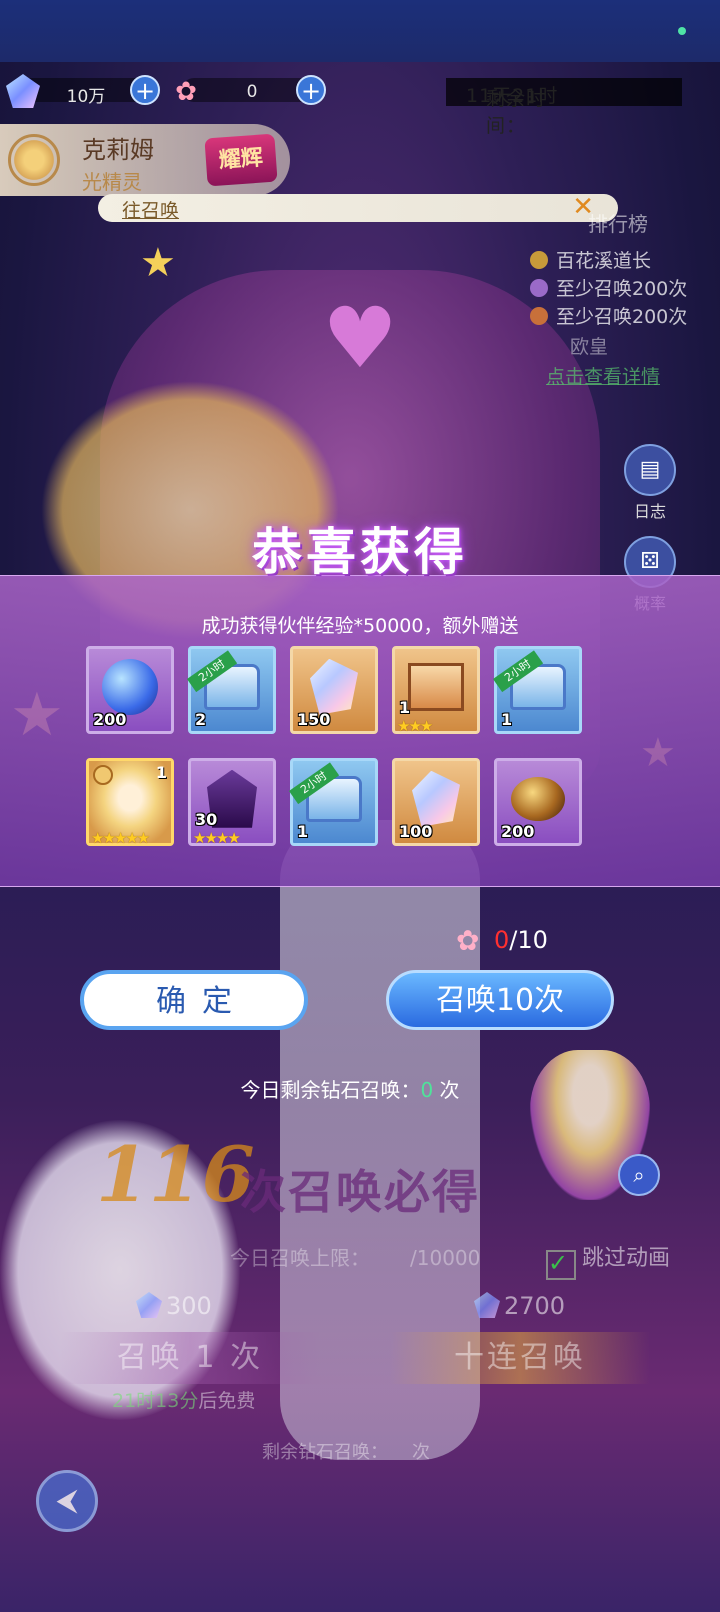 This screenshot has height=1612, width=720. I want to click on ten-summon-cost: 2700, so click(519, 1306).